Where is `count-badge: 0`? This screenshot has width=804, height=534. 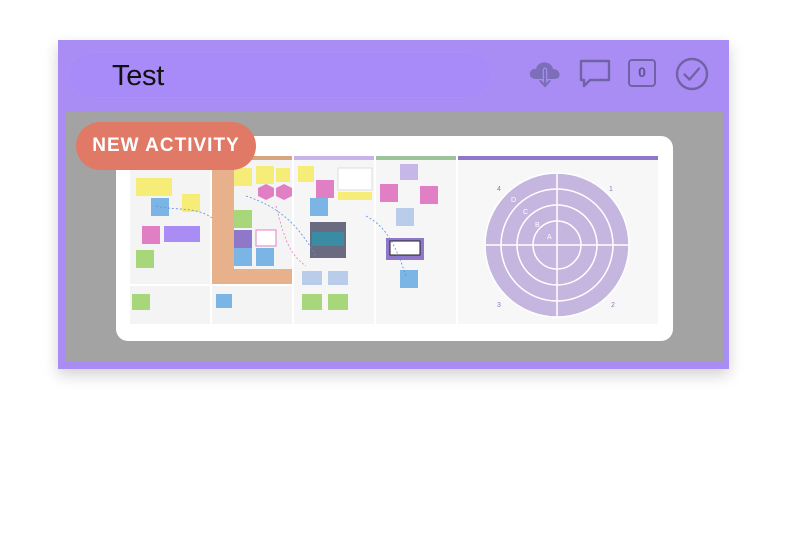 count-badge: 0 is located at coordinates (642, 73).